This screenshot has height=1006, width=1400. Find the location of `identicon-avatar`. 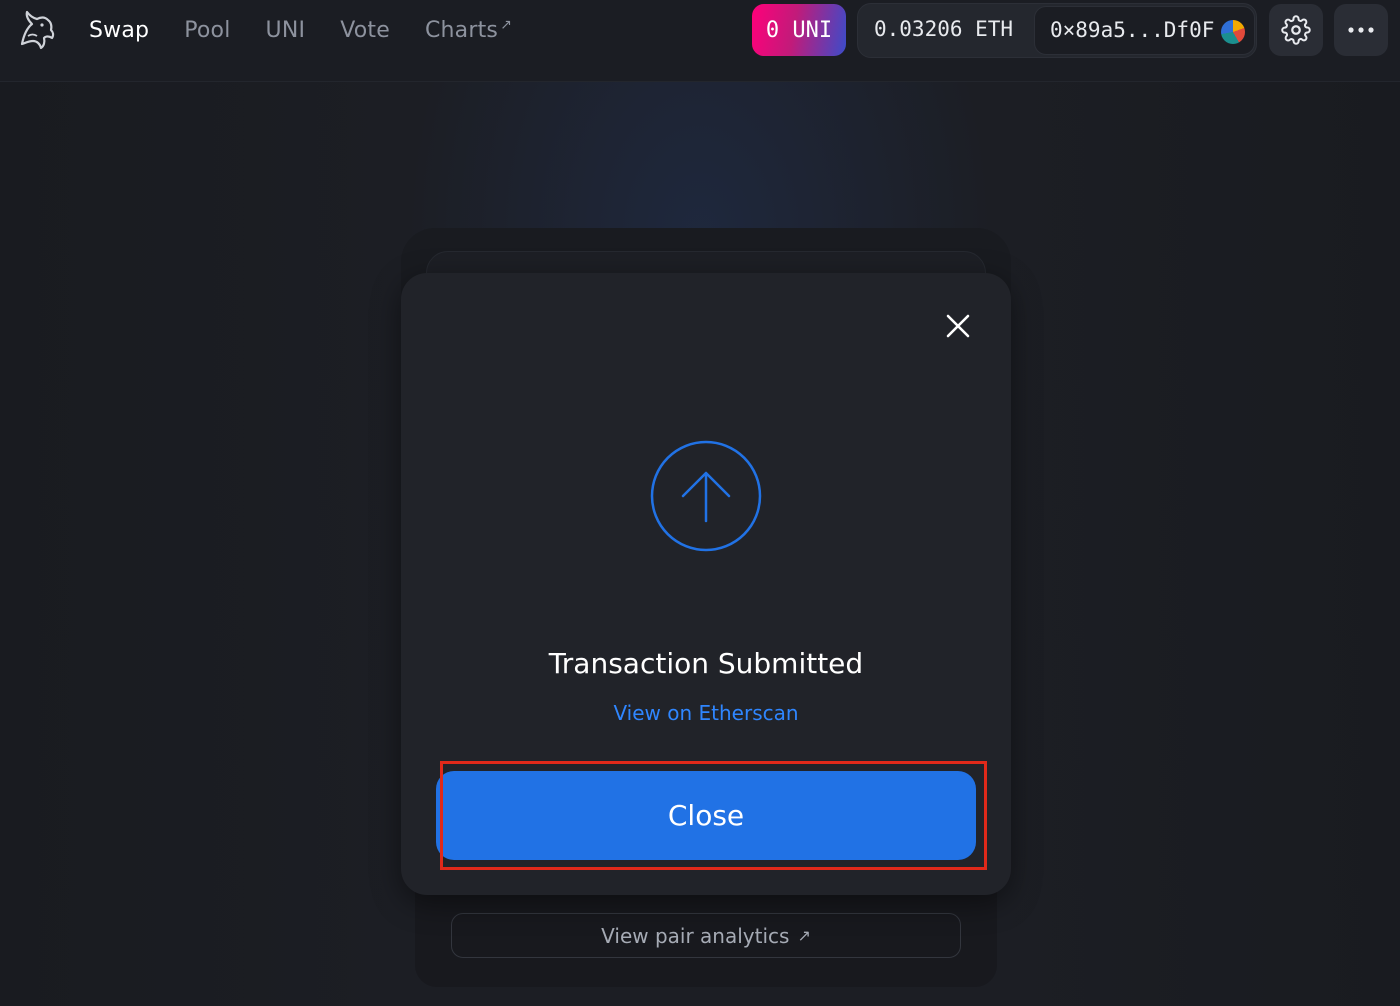

identicon-avatar is located at coordinates (1233, 32).